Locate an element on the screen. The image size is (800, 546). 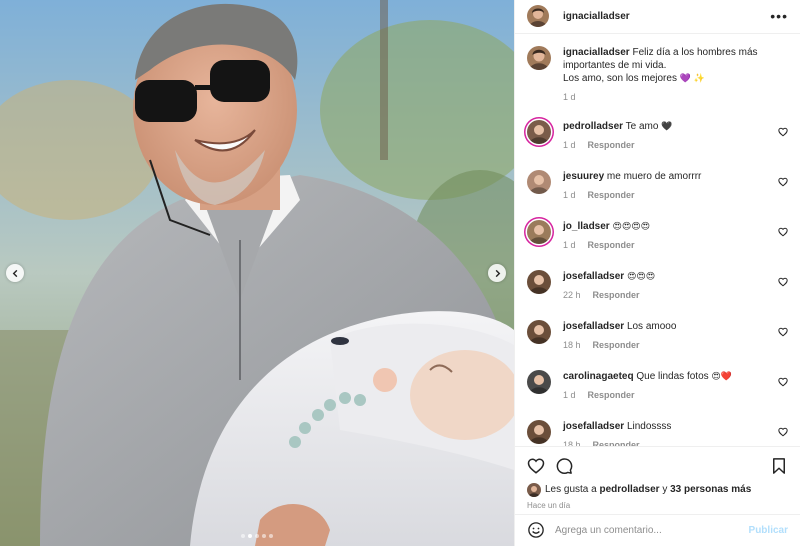
comment-emoji: 😍😍😍😍 is located at coordinates (631, 226).